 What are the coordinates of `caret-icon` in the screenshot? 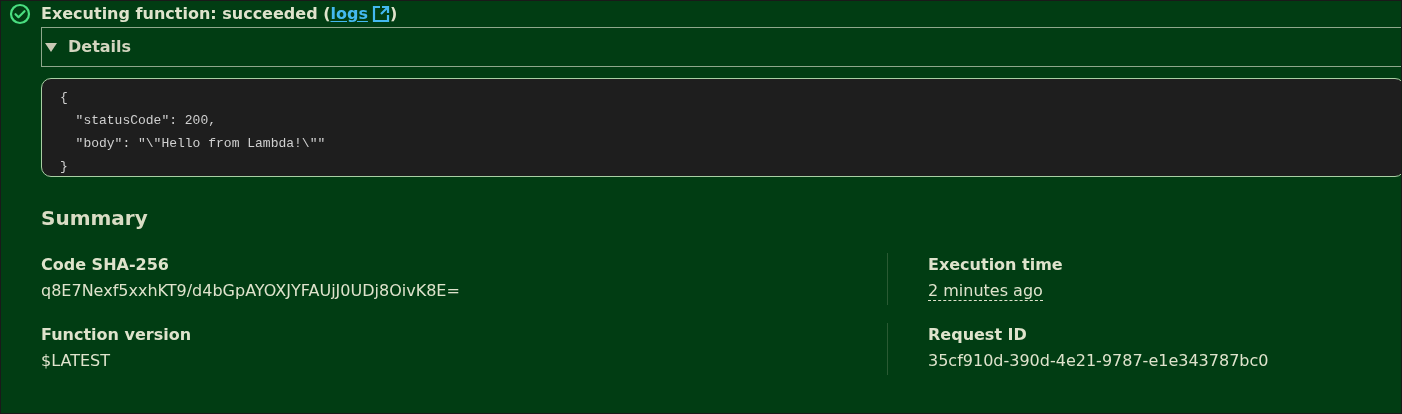 It's located at (51, 47).